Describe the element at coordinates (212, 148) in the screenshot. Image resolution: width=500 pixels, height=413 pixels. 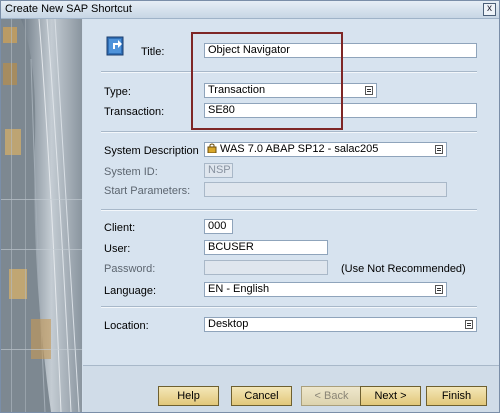
I see `system-lock-icon` at that location.